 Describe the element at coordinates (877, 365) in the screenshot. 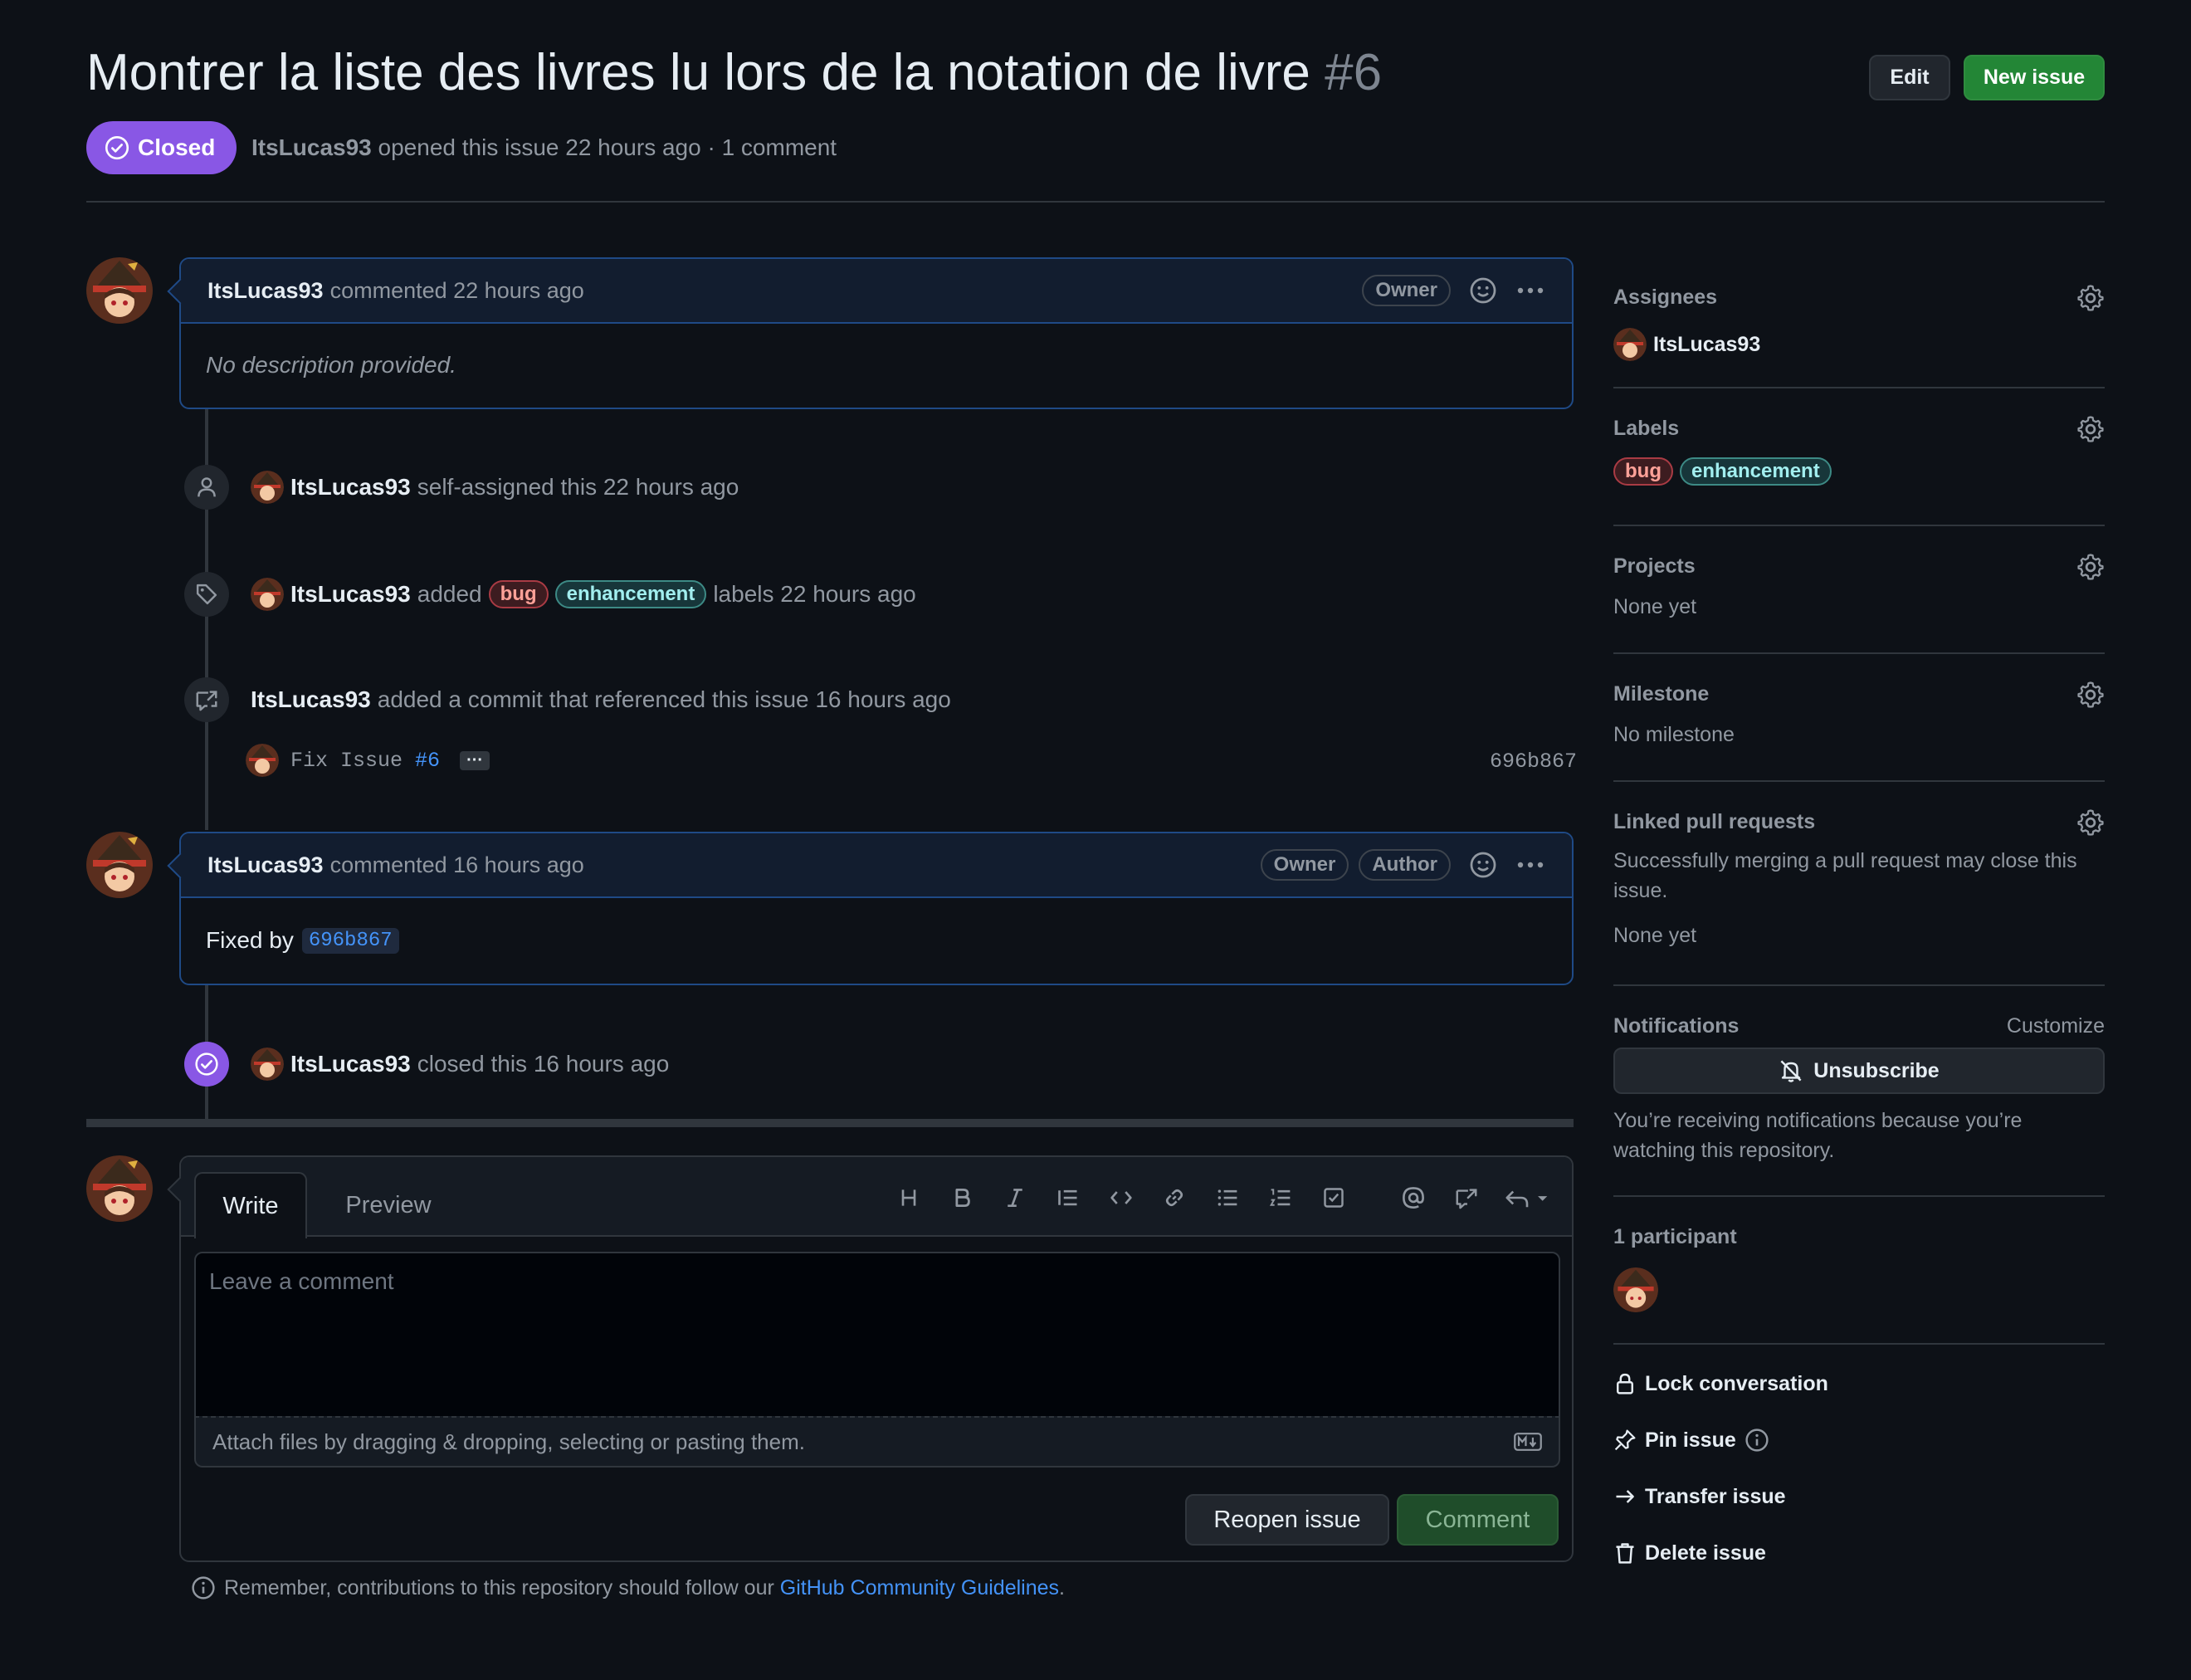

I see `comment-body: No description provided.` at that location.